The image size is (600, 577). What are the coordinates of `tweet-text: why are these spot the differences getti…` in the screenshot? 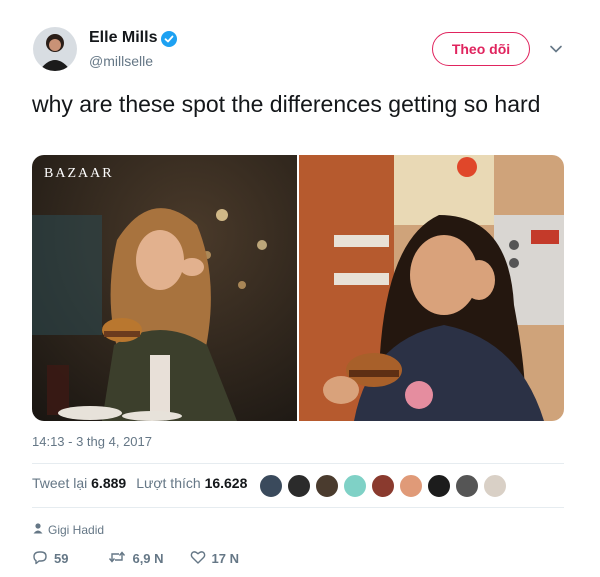 It's located at (286, 104).